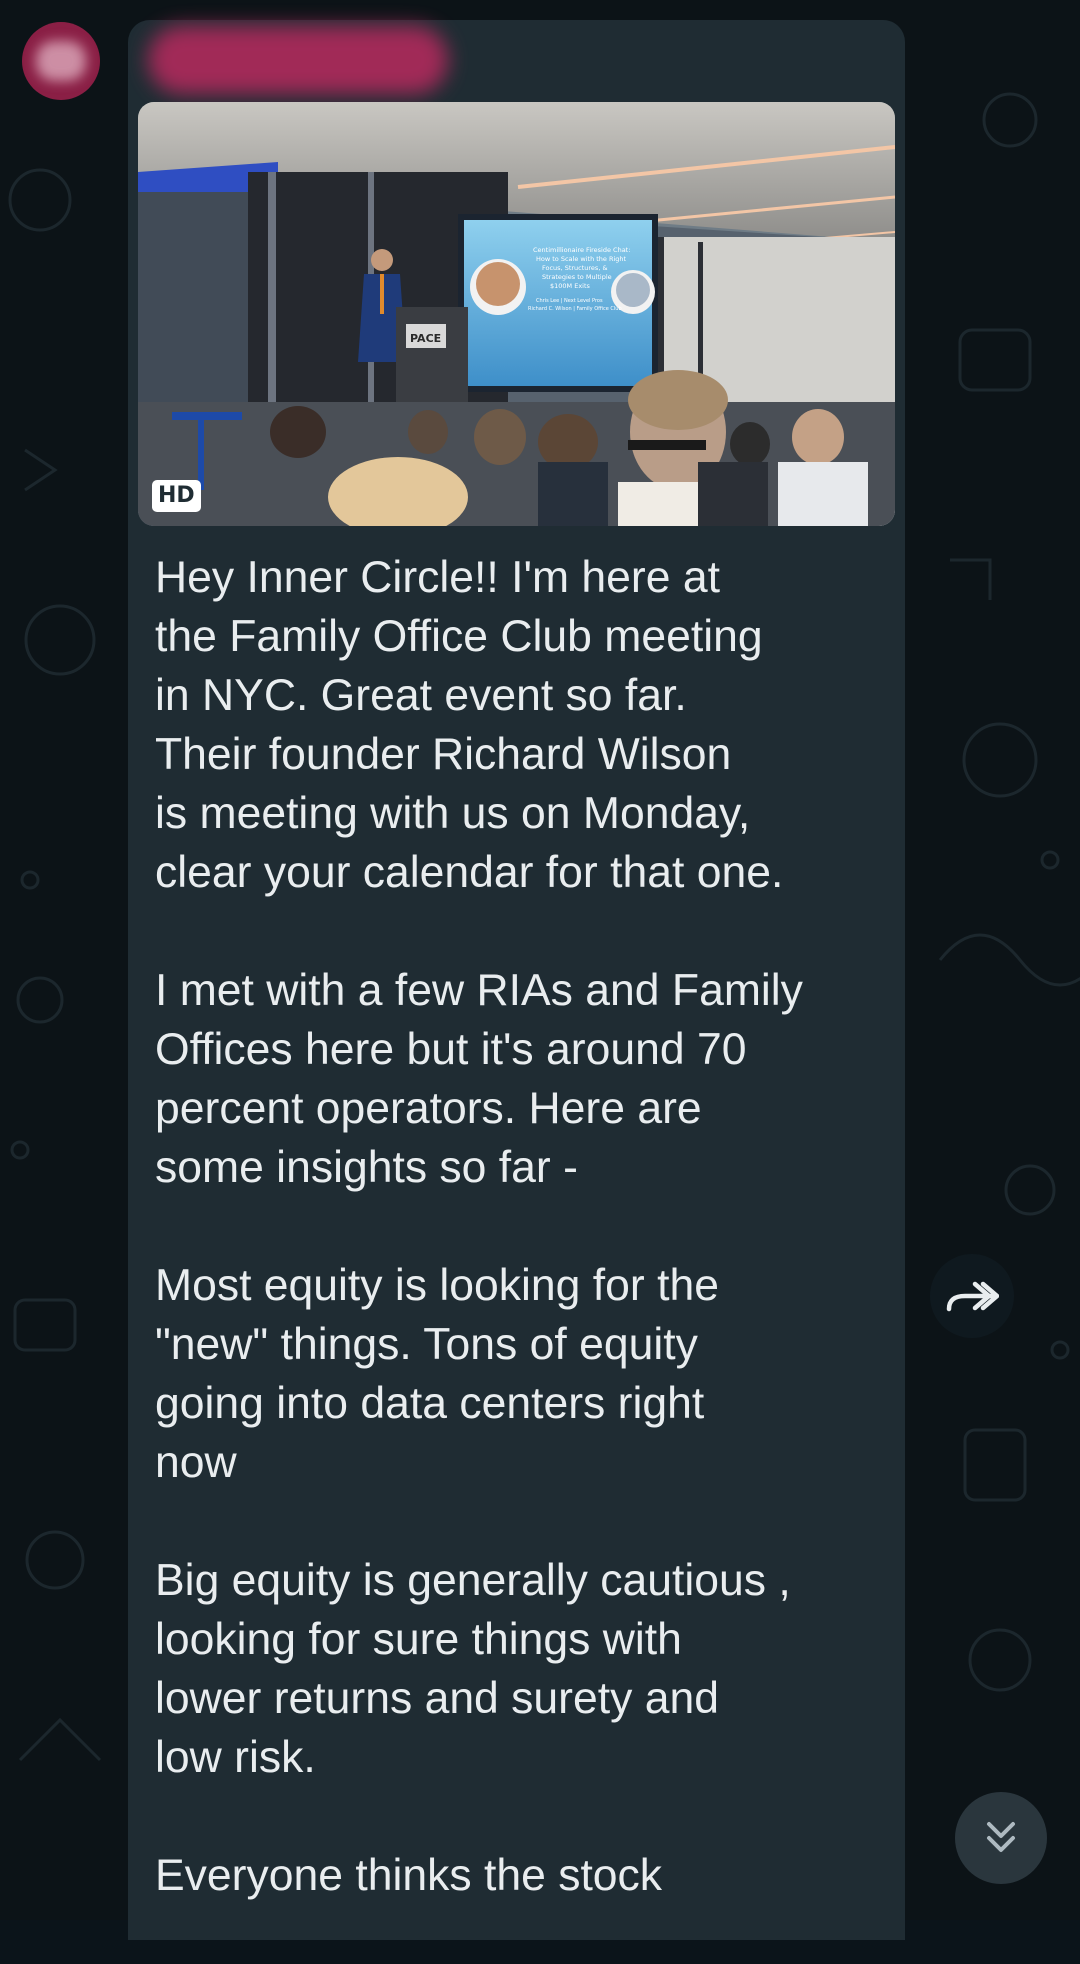  I want to click on sender-name-redacted, so click(298, 60).